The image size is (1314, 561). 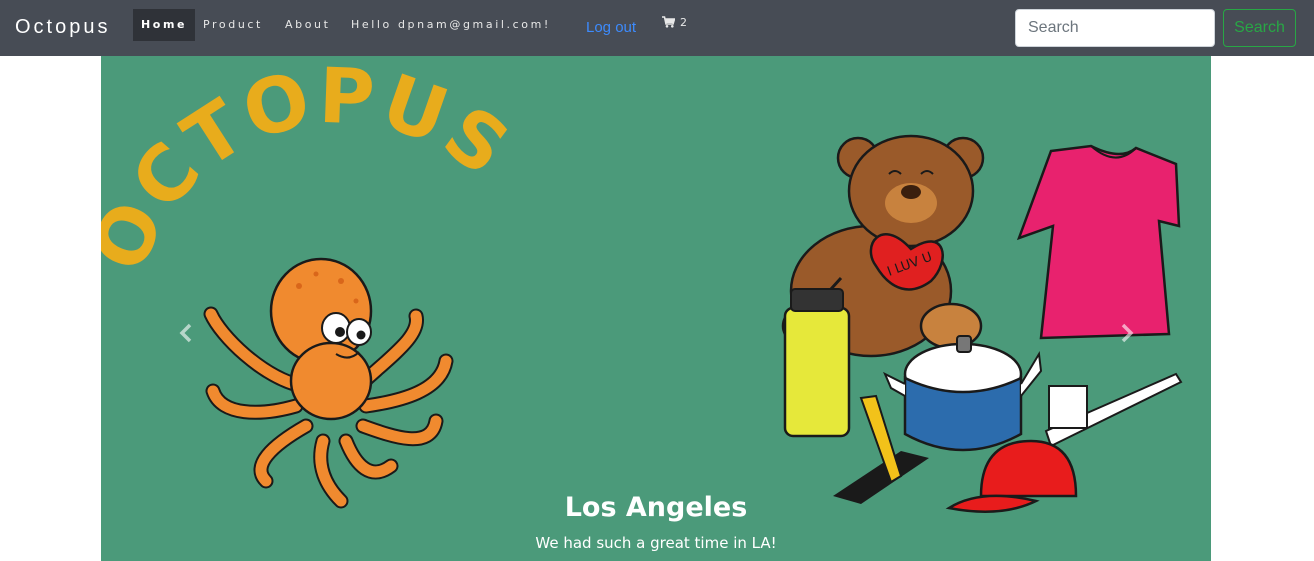 What do you see at coordinates (1127, 333) in the screenshot?
I see `chevron-right-icon` at bounding box center [1127, 333].